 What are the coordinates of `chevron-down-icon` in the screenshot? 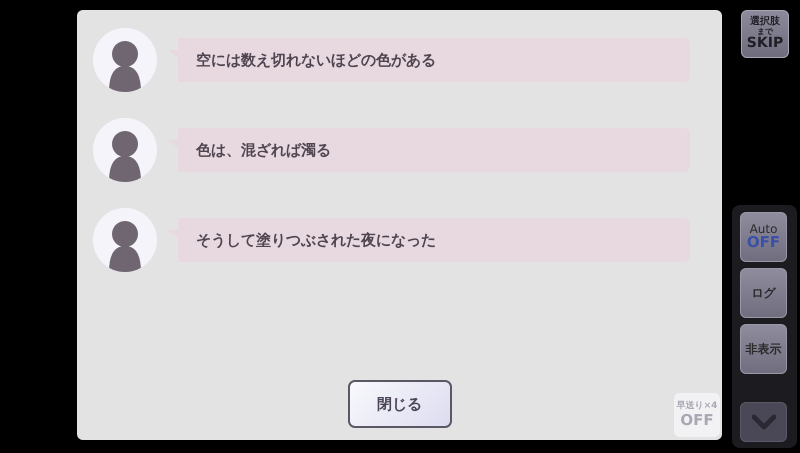 It's located at (764, 422).